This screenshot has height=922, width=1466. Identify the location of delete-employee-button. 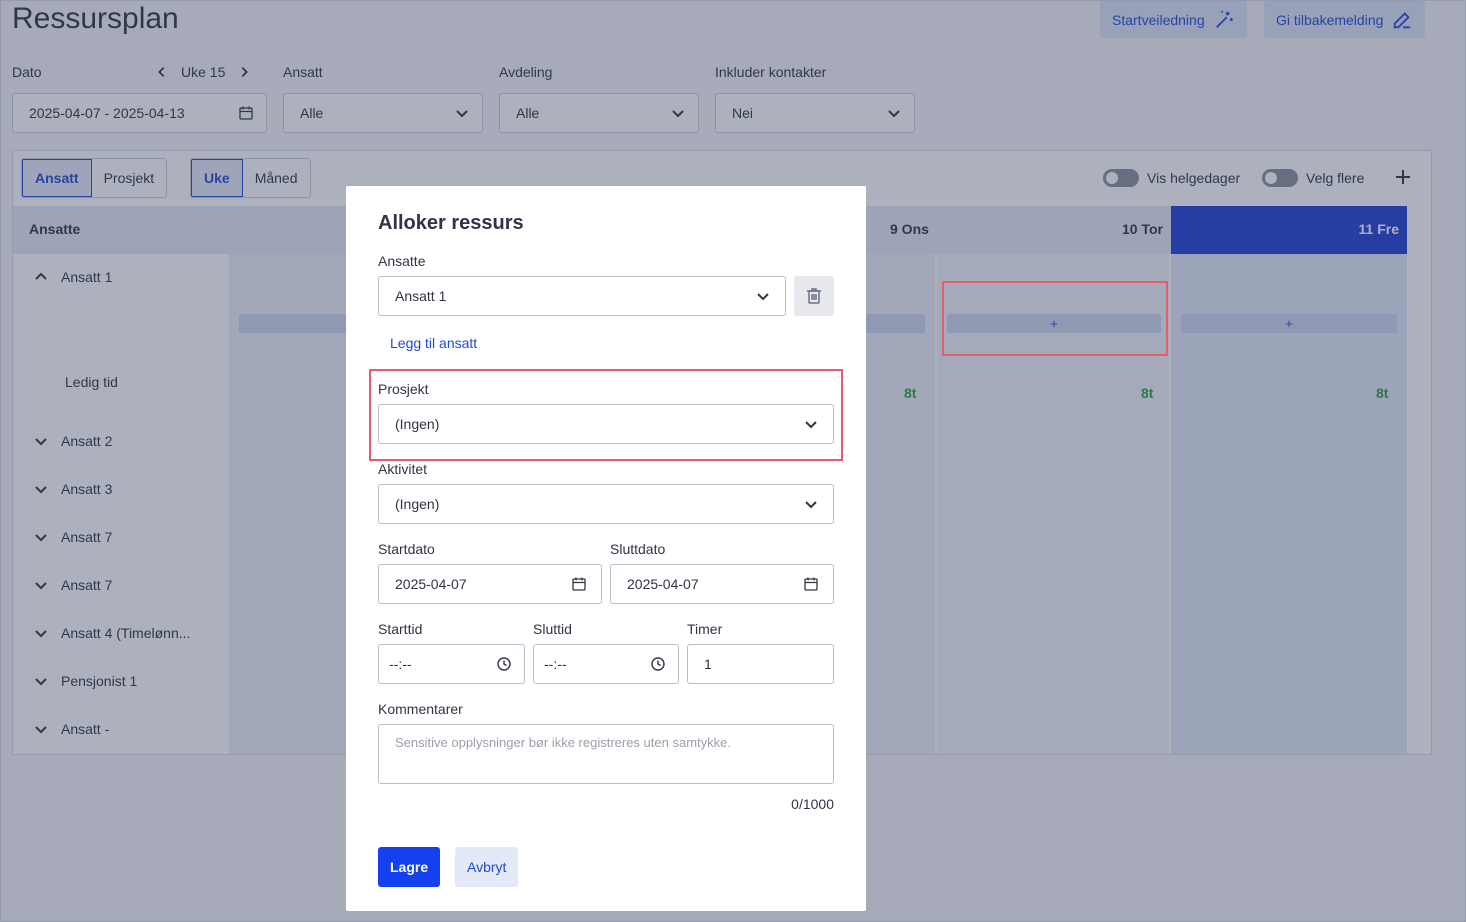
(814, 296).